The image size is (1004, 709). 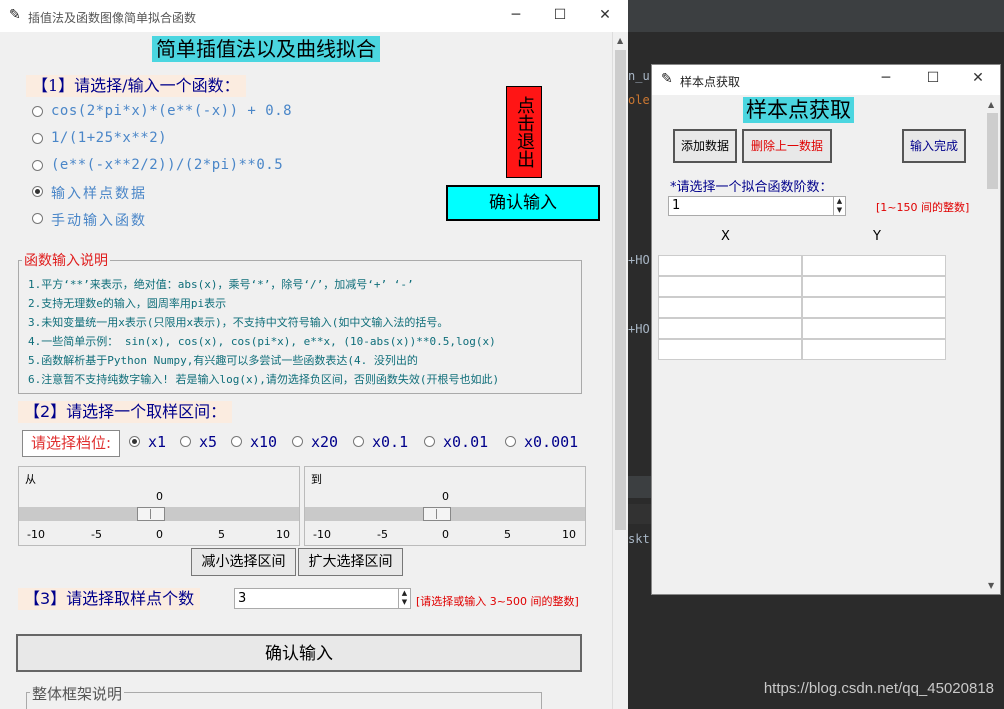 What do you see at coordinates (151, 514) in the screenshot?
I see `slider-from-knob` at bounding box center [151, 514].